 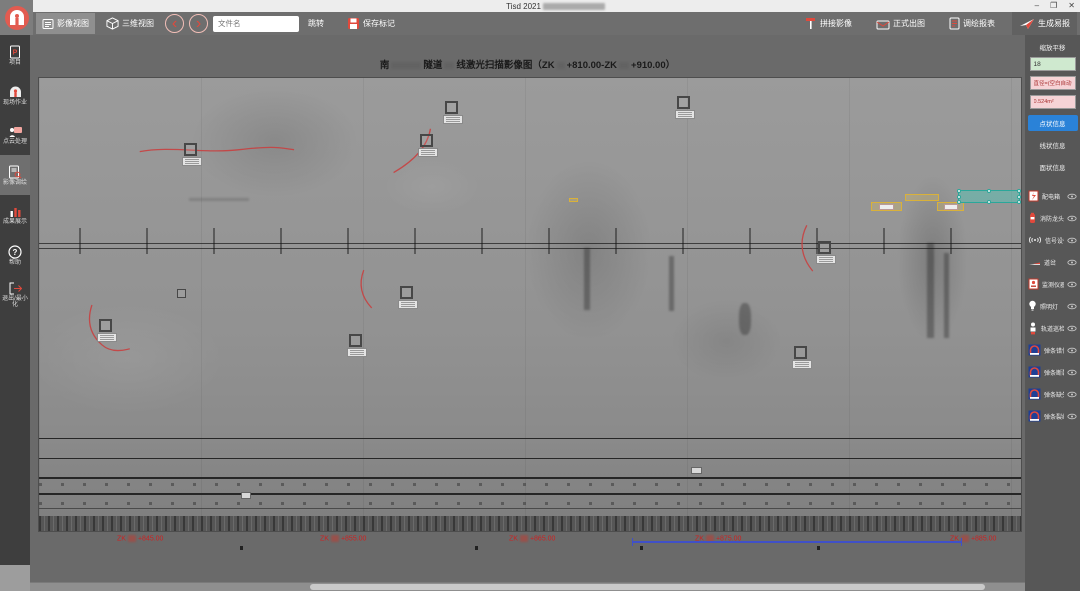 I want to click on sidebar-item-image-survey: 影像调绘, so click(x=15, y=175).